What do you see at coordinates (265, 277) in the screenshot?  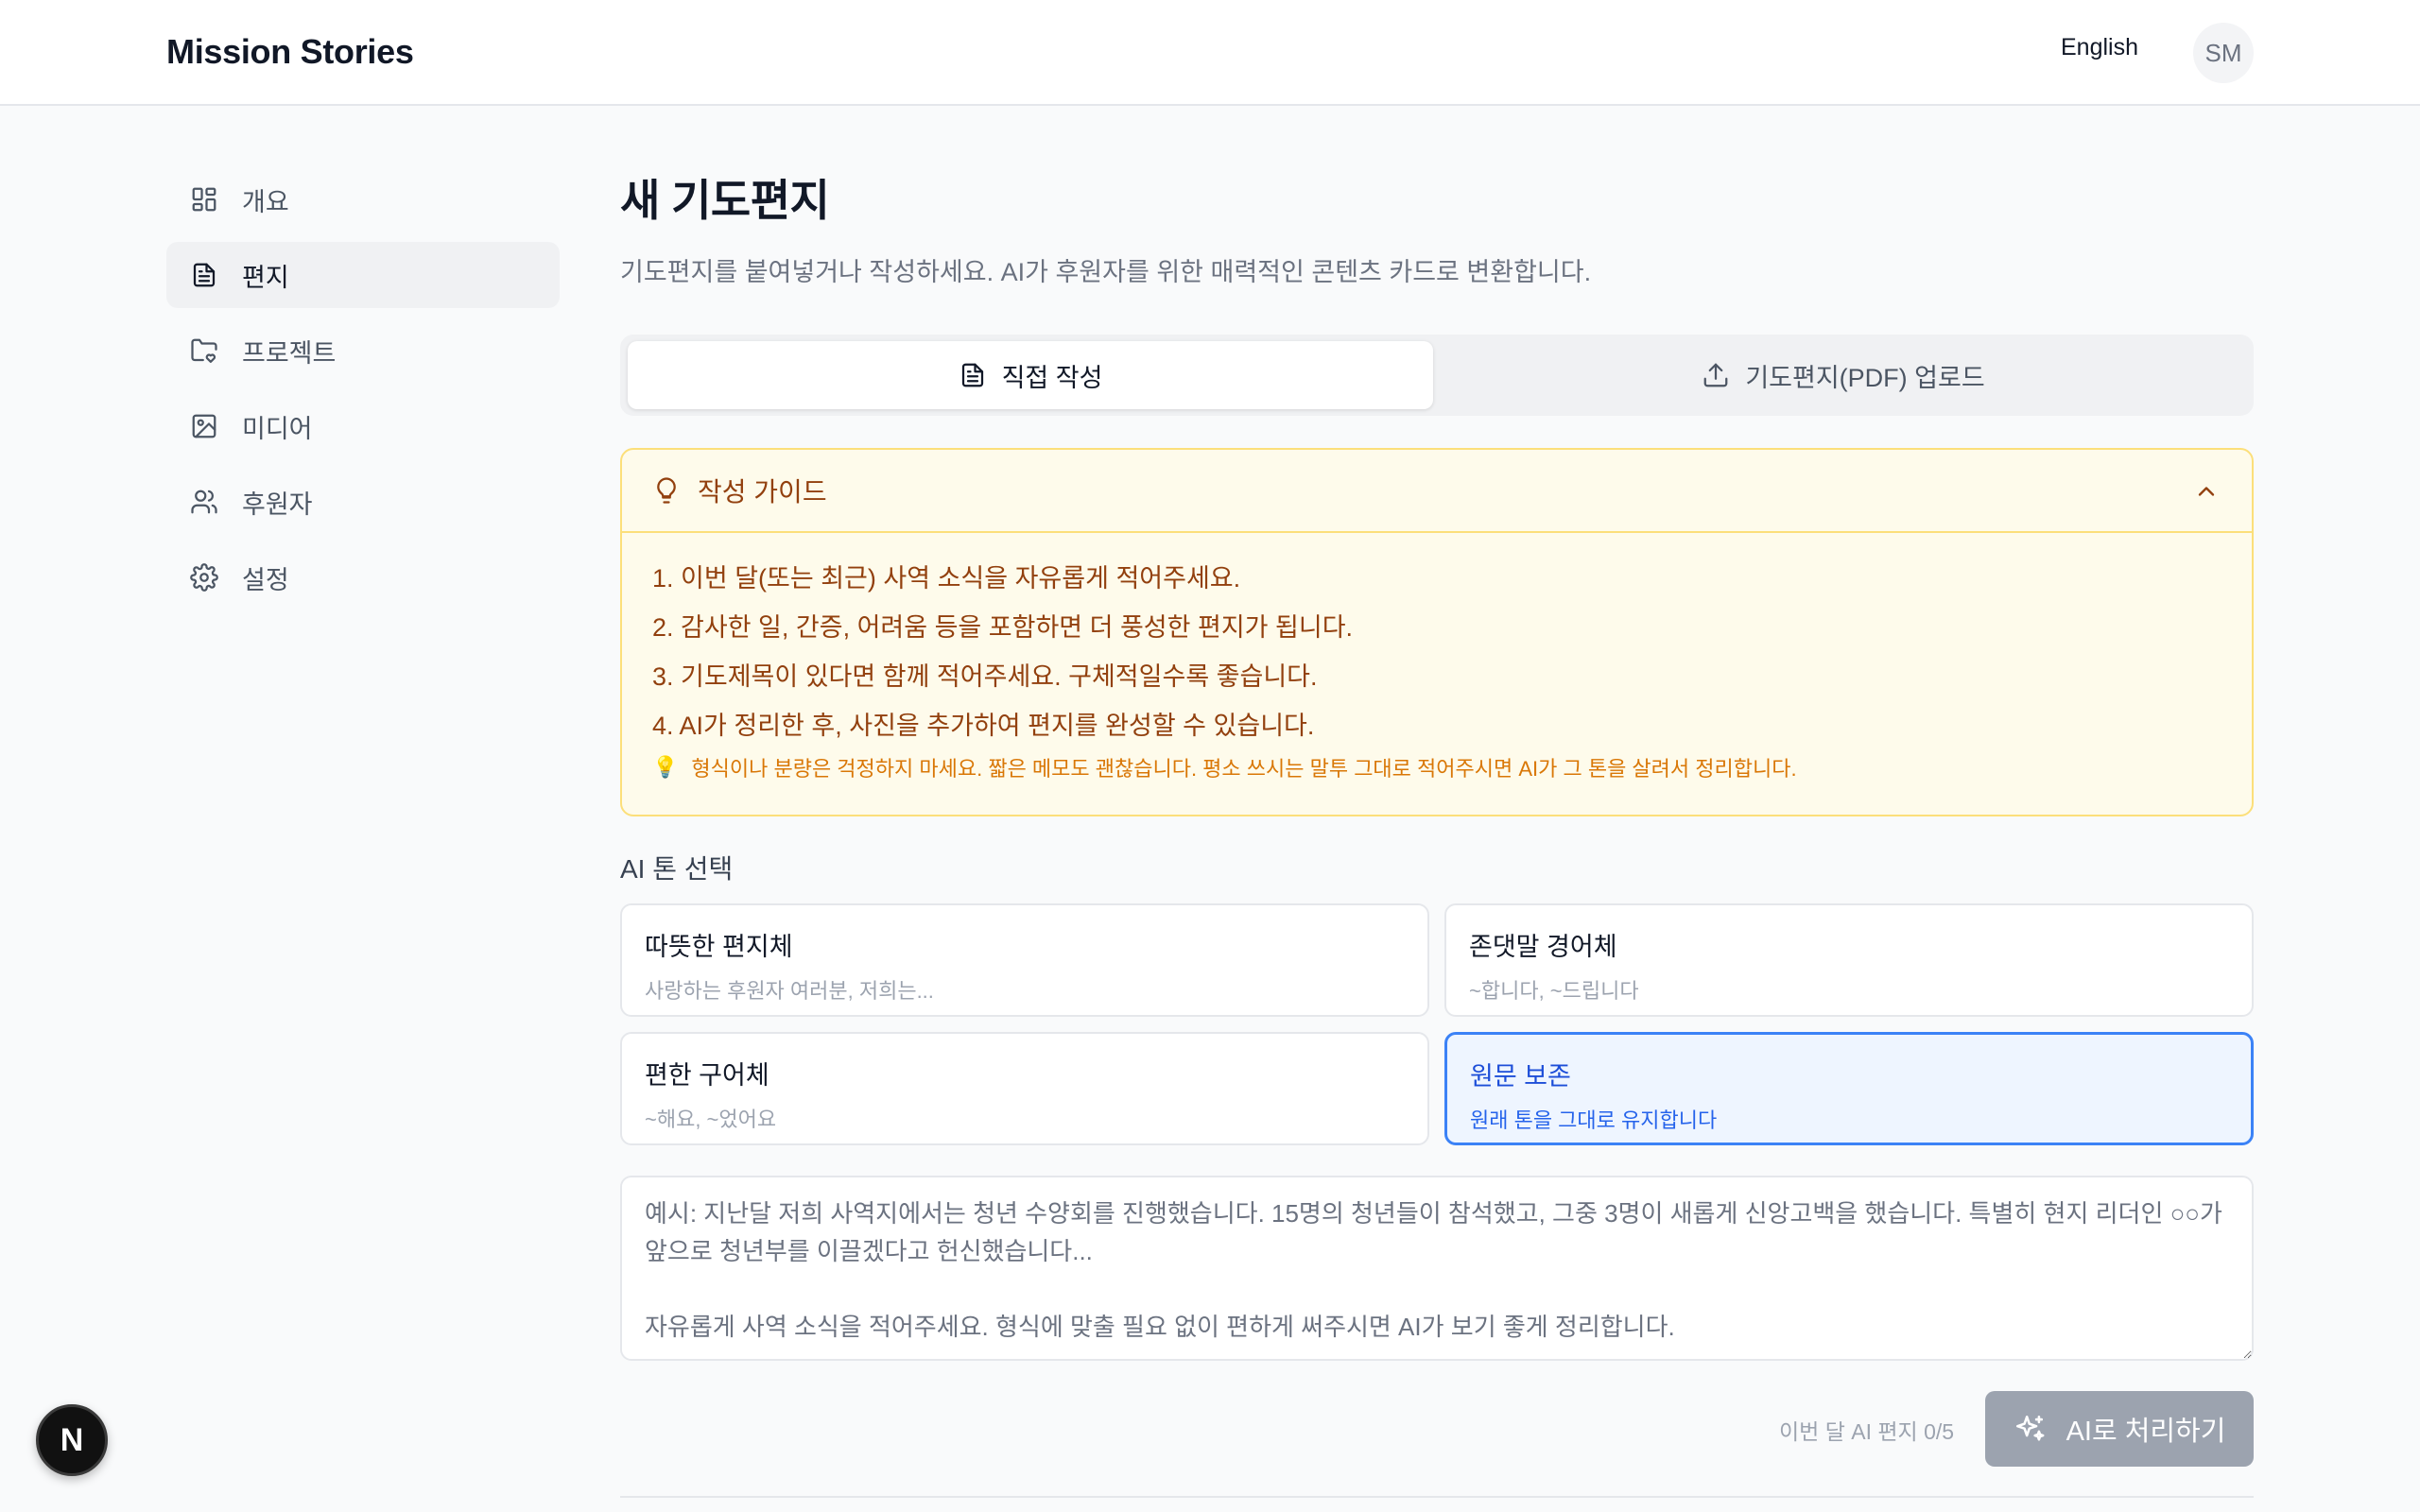 I see `sidebar-item-label: 편지` at bounding box center [265, 277].